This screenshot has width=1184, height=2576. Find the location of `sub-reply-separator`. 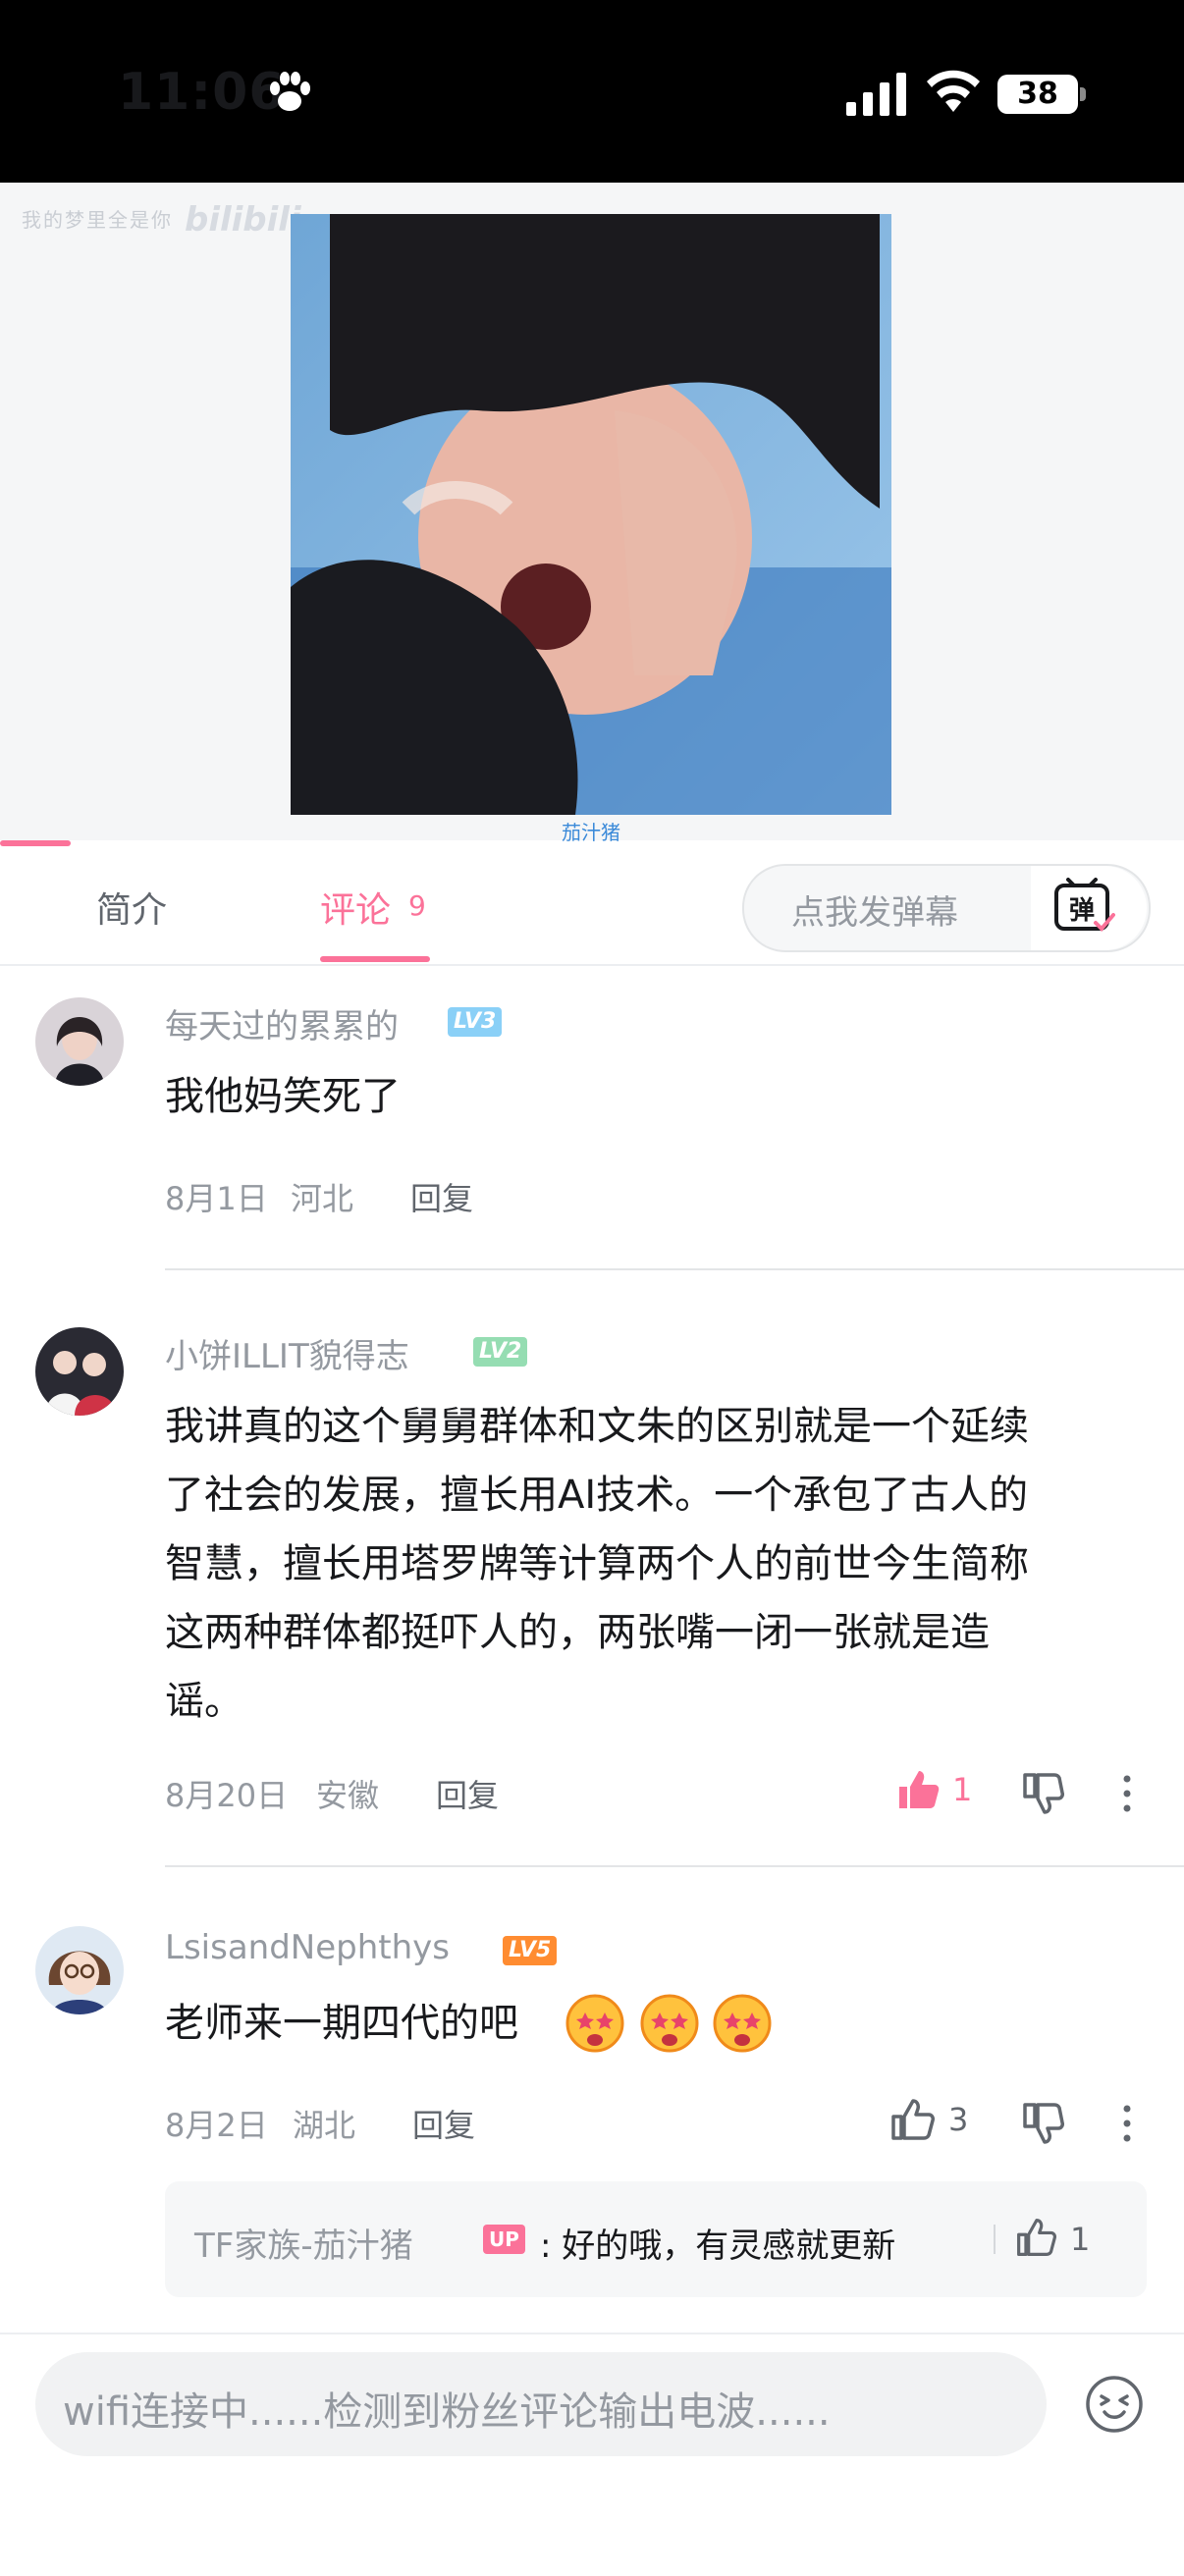

sub-reply-separator is located at coordinates (995, 2239).